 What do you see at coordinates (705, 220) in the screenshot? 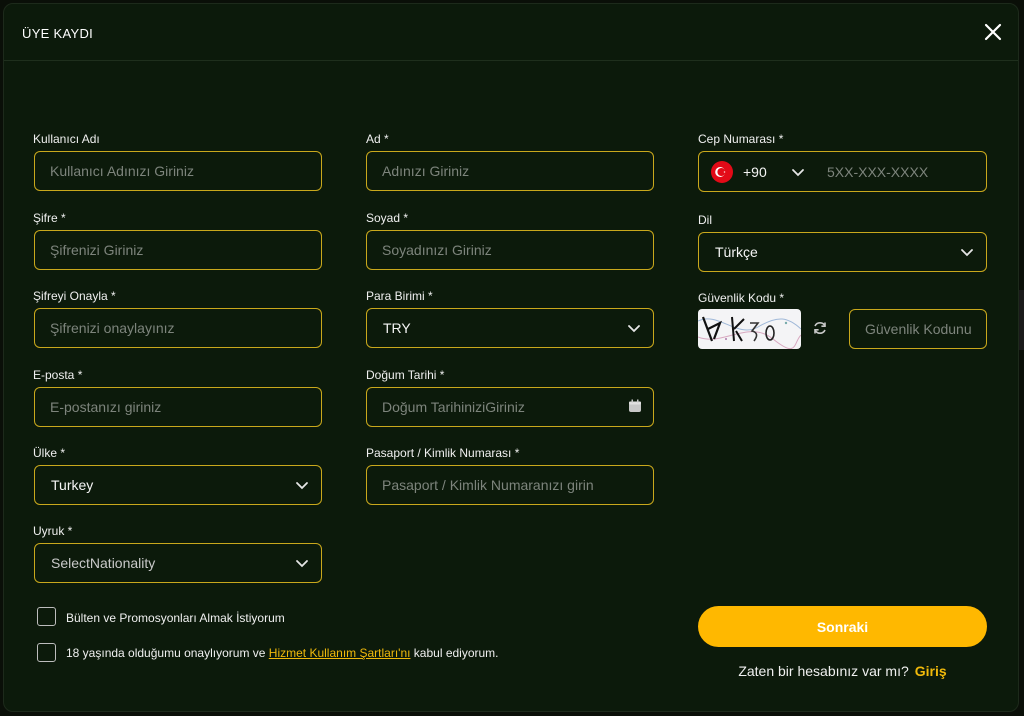
I see `language-label: Dil` at bounding box center [705, 220].